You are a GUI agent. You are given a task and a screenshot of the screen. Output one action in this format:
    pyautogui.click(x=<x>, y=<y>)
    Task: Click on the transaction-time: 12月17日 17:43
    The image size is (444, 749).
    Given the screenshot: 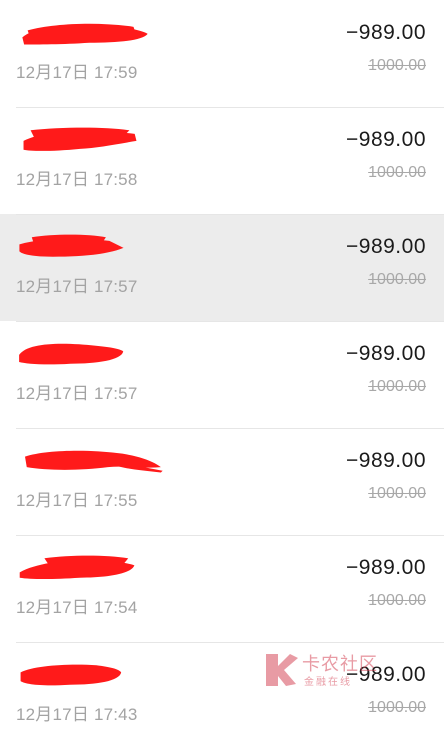 What is the action you would take?
    pyautogui.click(x=77, y=714)
    